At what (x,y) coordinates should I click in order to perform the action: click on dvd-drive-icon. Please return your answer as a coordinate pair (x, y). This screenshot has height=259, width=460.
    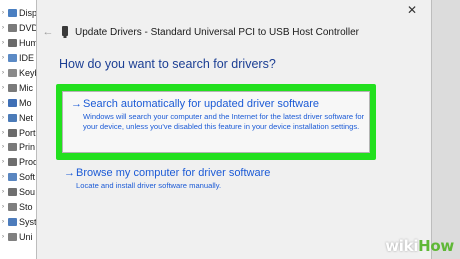
    Looking at the image, I should click on (12, 28).